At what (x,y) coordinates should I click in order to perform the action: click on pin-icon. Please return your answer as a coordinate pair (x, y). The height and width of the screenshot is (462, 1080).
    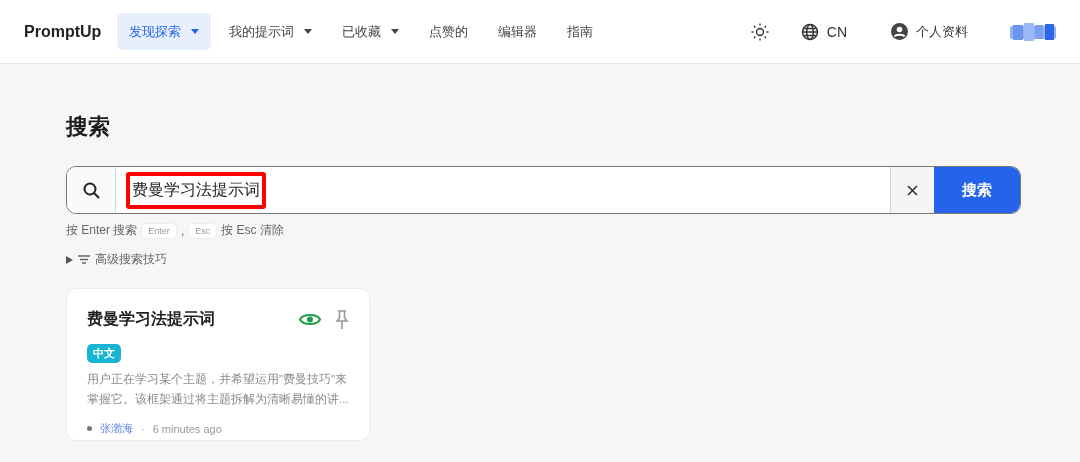
    Looking at the image, I should click on (342, 319).